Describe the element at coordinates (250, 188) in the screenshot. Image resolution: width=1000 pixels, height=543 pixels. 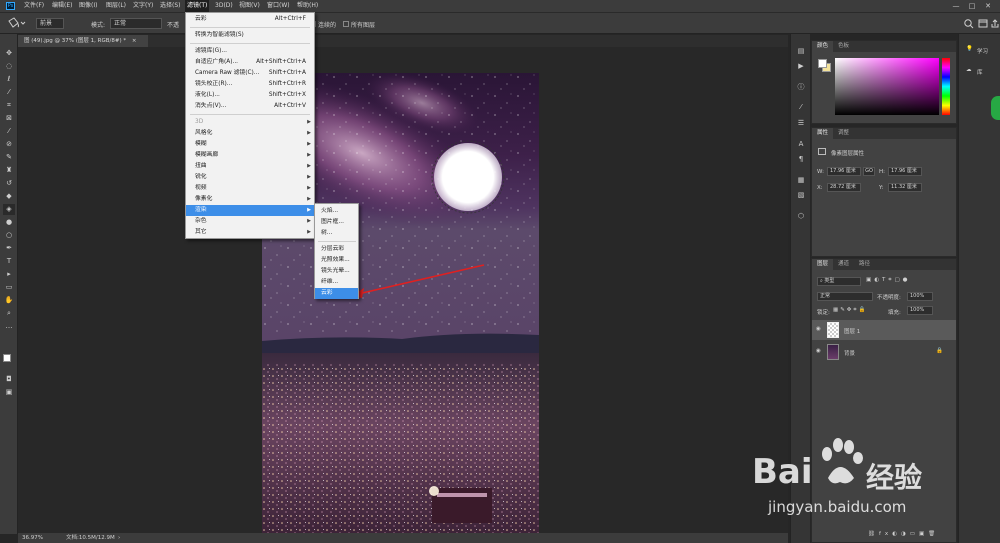
I see `filter-menu-video: 视频 ▶` at that location.